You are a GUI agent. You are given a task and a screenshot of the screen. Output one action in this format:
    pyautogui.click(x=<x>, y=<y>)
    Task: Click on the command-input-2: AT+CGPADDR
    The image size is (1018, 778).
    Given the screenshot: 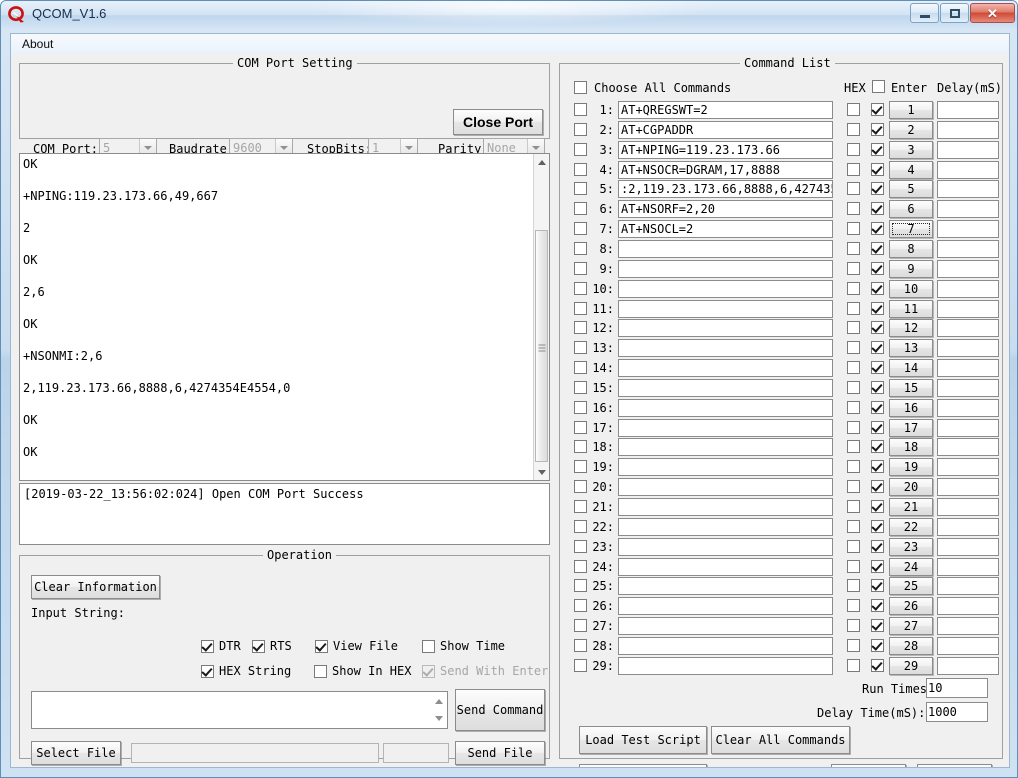 What is the action you would take?
    pyautogui.click(x=725, y=130)
    